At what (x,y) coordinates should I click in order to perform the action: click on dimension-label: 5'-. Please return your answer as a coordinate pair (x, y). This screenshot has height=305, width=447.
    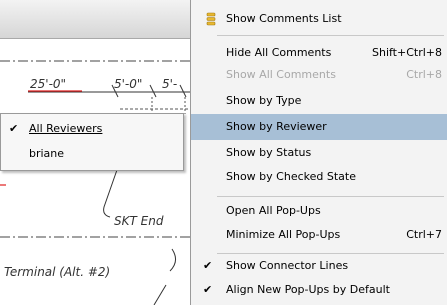
    Looking at the image, I should click on (170, 84).